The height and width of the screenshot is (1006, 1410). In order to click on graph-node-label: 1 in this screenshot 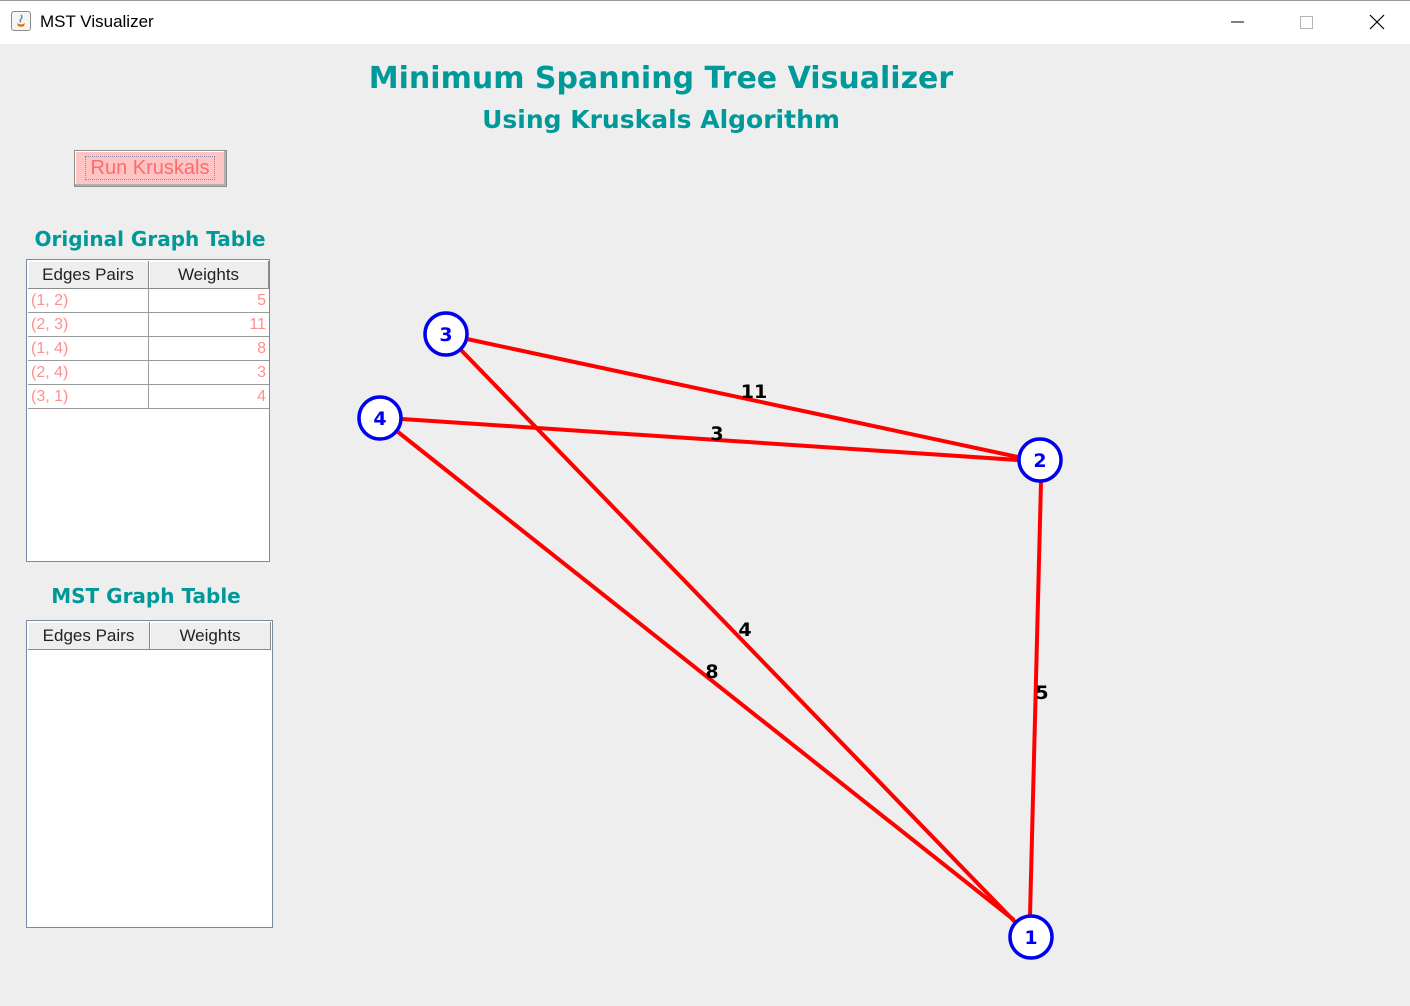, I will do `click(1030, 938)`.